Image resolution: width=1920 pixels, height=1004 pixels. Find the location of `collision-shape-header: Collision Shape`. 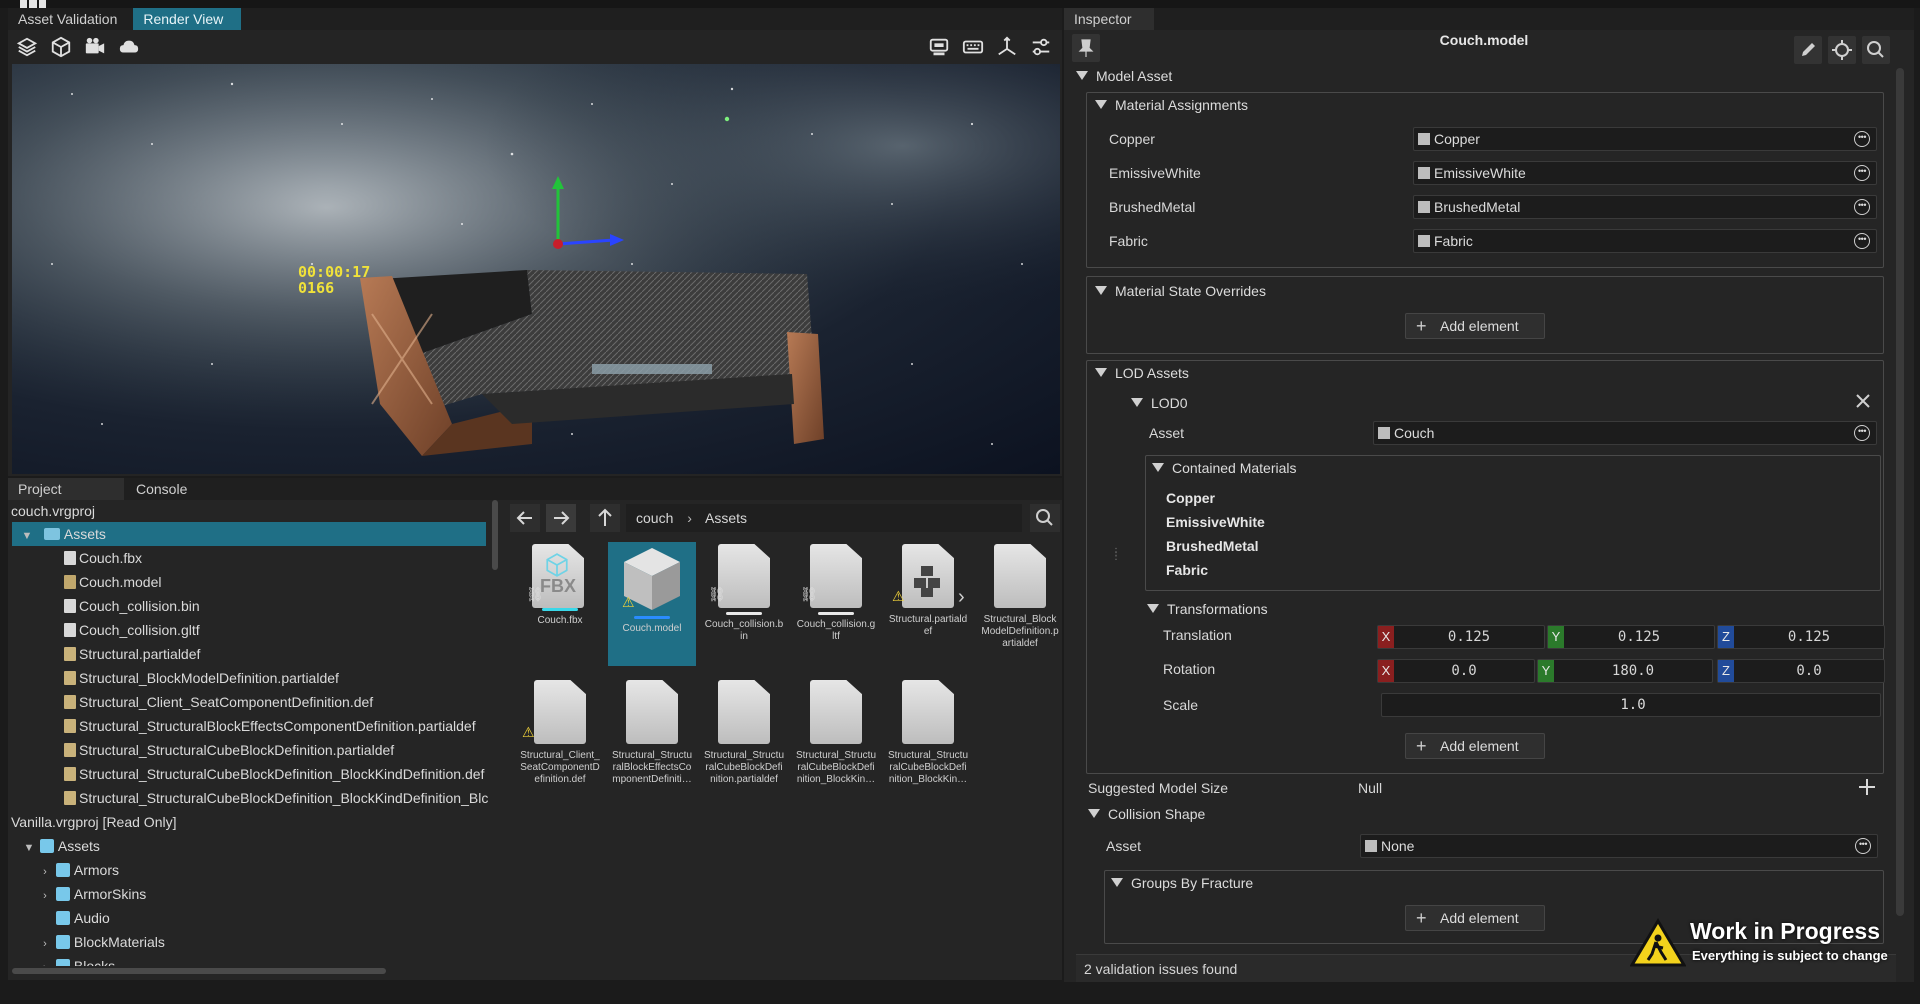

collision-shape-header: Collision Shape is located at coordinates (1146, 814).